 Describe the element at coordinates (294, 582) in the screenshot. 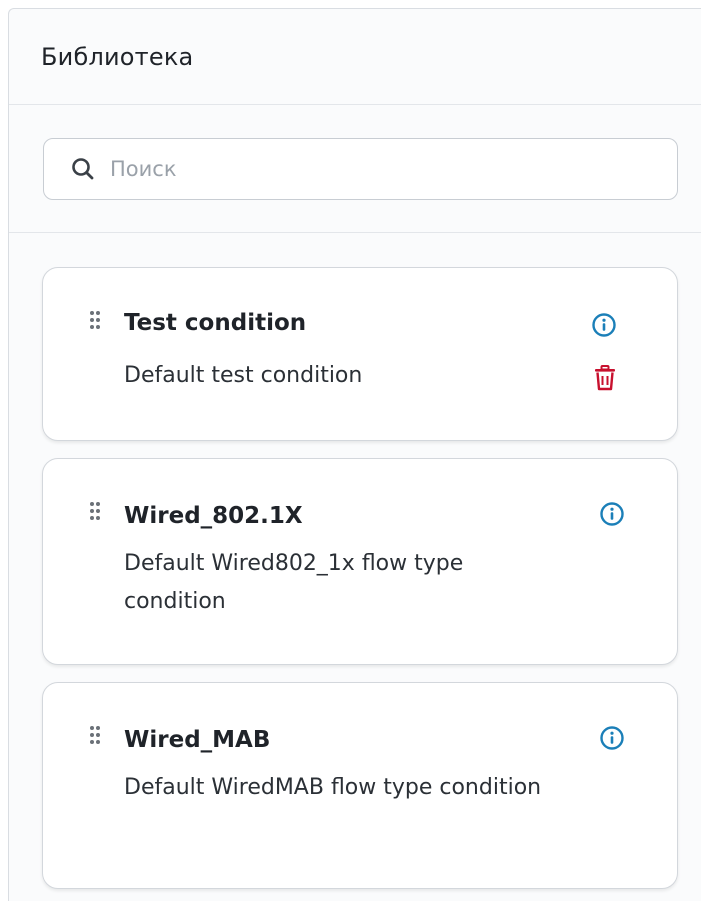

I see `condition-description: Default Wired802_1x flow type condition` at that location.